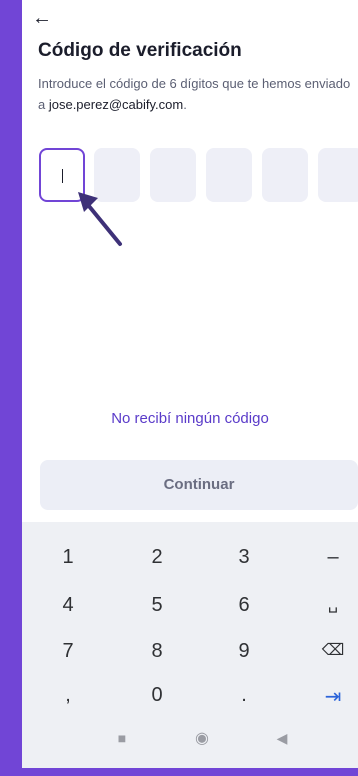 The width and height of the screenshot is (358, 776). Describe the element at coordinates (244, 557) in the screenshot. I see `key-3: 3` at that location.